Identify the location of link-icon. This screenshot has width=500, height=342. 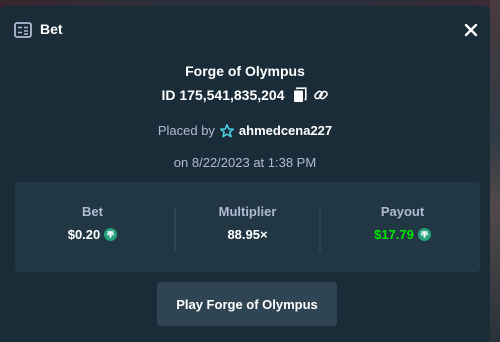
(321, 95).